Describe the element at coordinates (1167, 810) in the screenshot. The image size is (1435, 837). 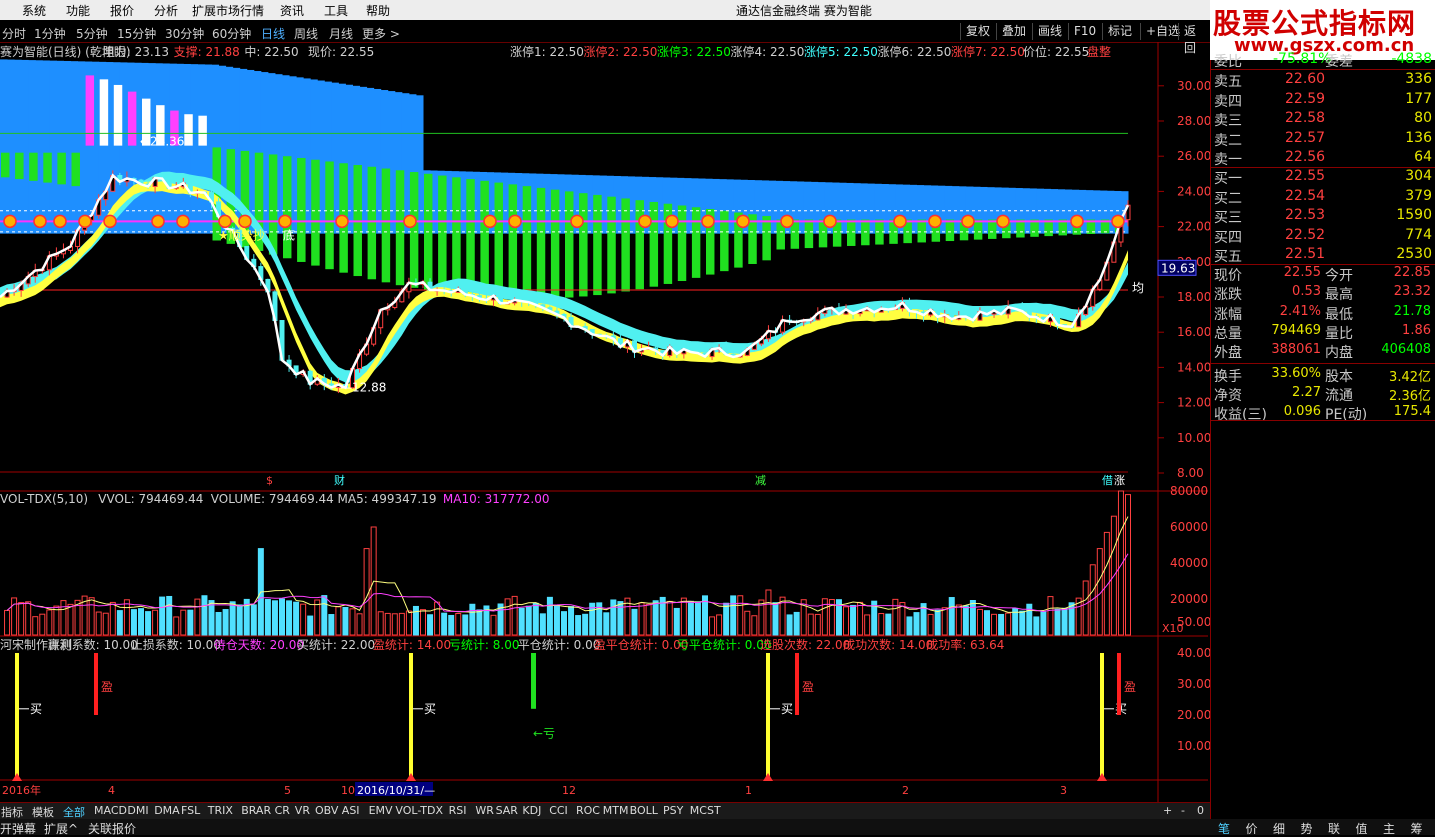
I see `pane-control-0: +` at that location.